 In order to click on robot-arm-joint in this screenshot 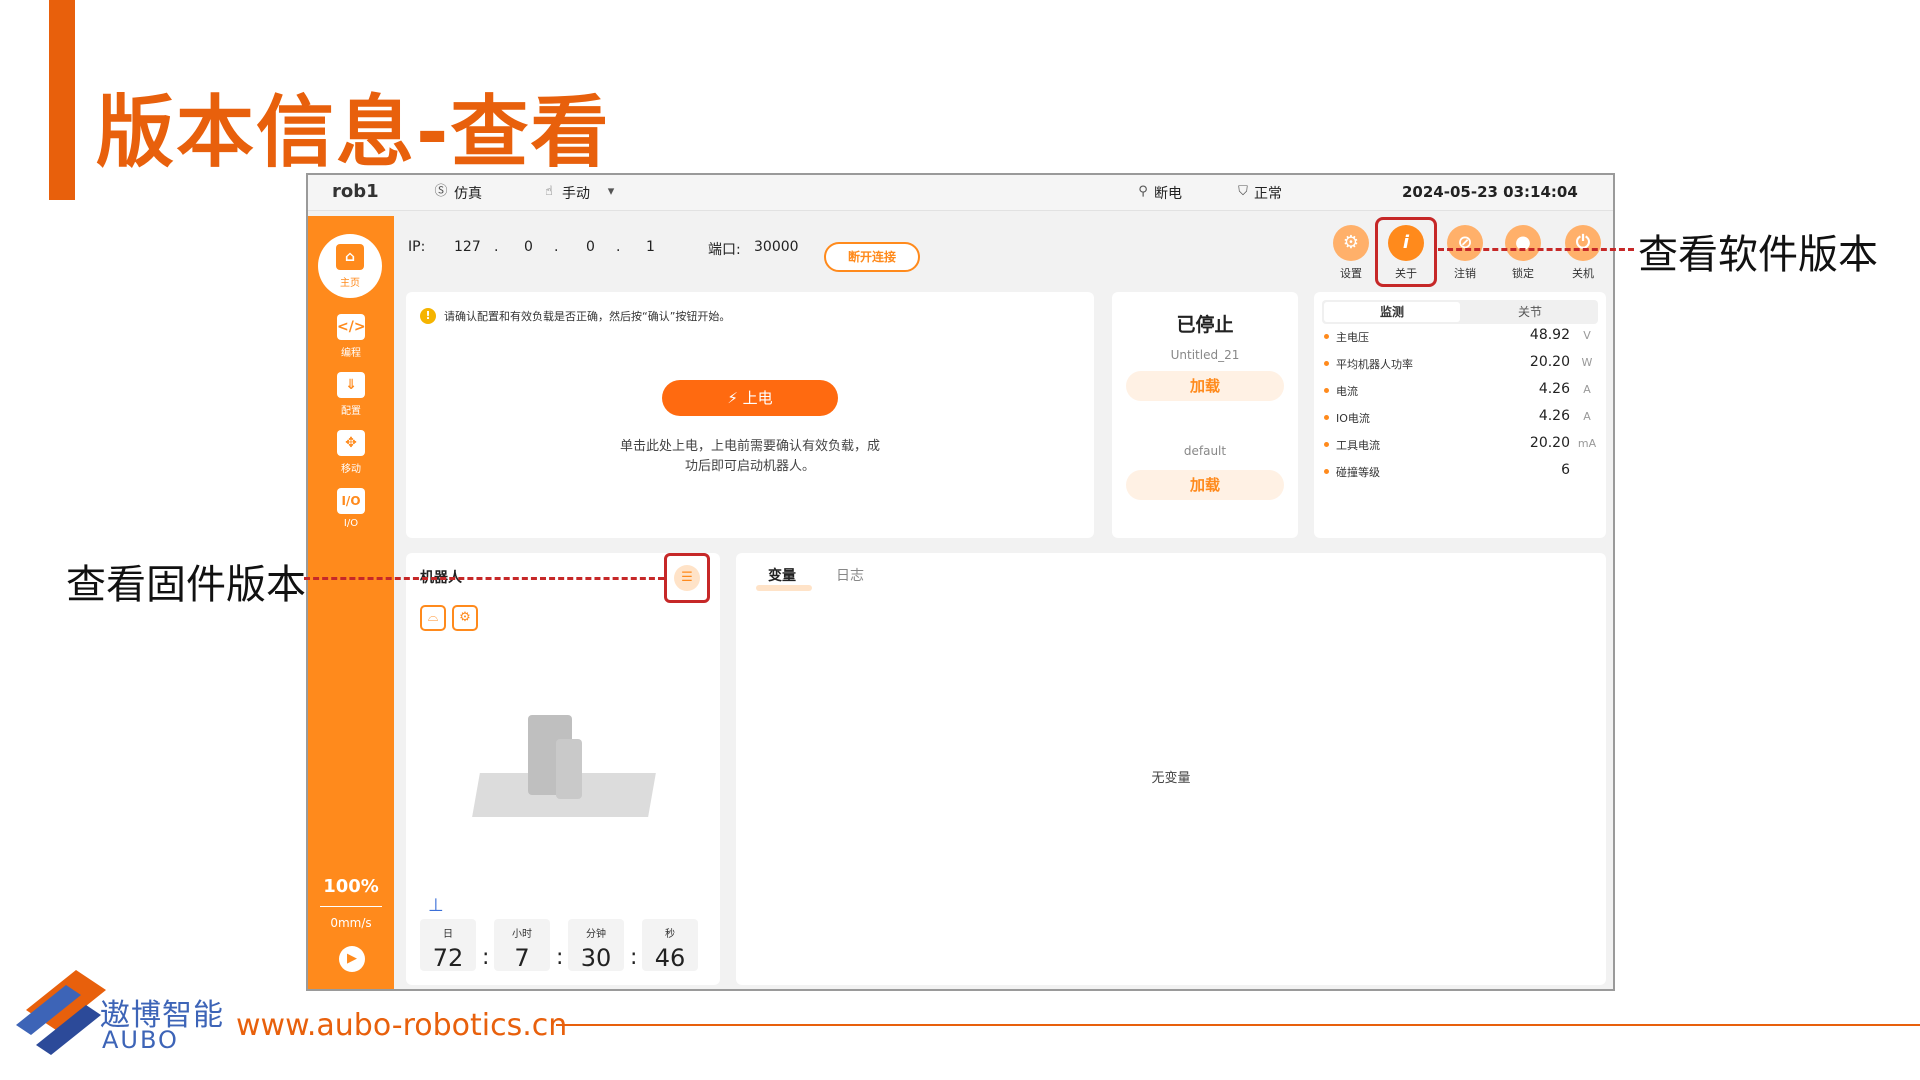, I will do `click(569, 769)`.